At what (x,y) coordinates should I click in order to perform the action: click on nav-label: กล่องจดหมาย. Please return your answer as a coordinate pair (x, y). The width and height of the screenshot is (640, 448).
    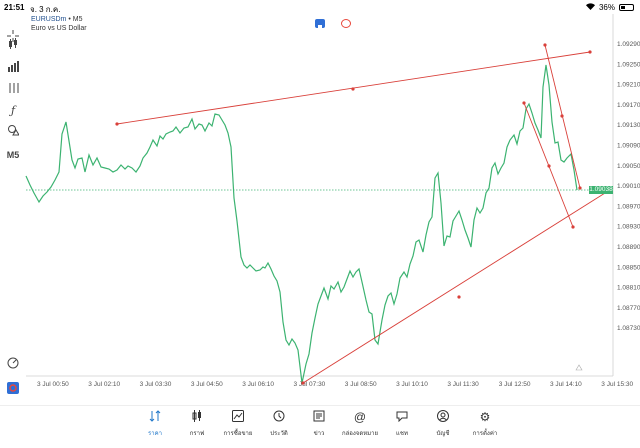
    Looking at the image, I should click on (360, 434).